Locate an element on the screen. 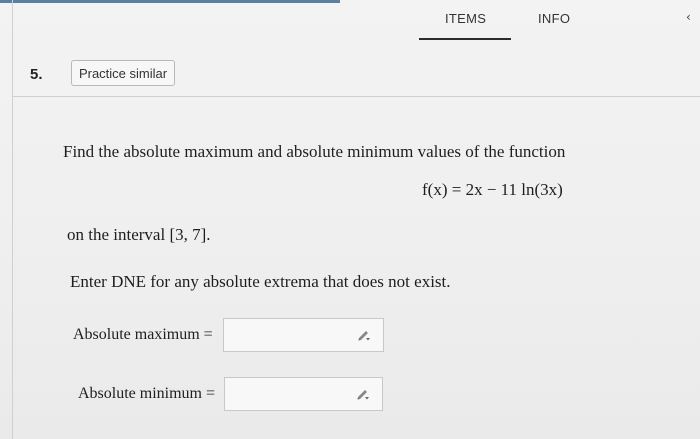  top-accent-strip is located at coordinates (170, 1).